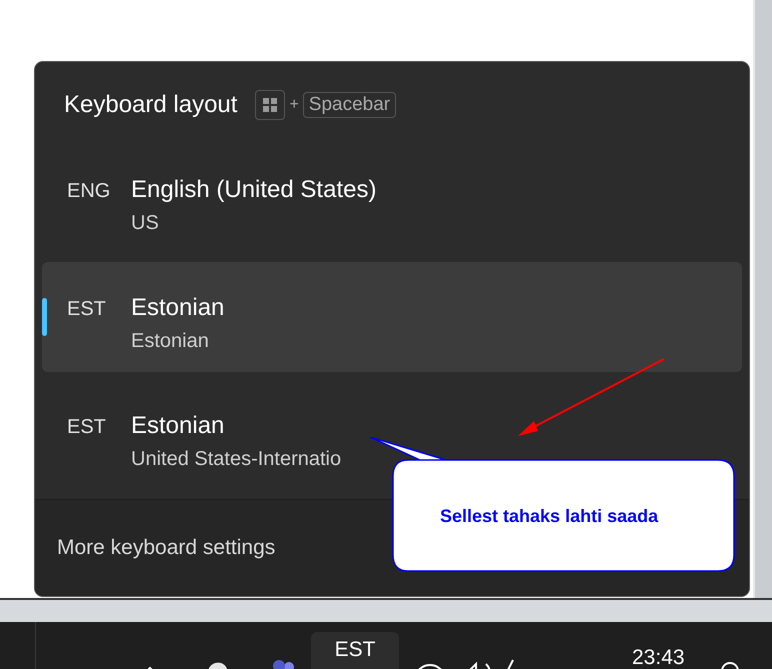  What do you see at coordinates (253, 190) in the screenshot?
I see `language-name: English (United States)` at bounding box center [253, 190].